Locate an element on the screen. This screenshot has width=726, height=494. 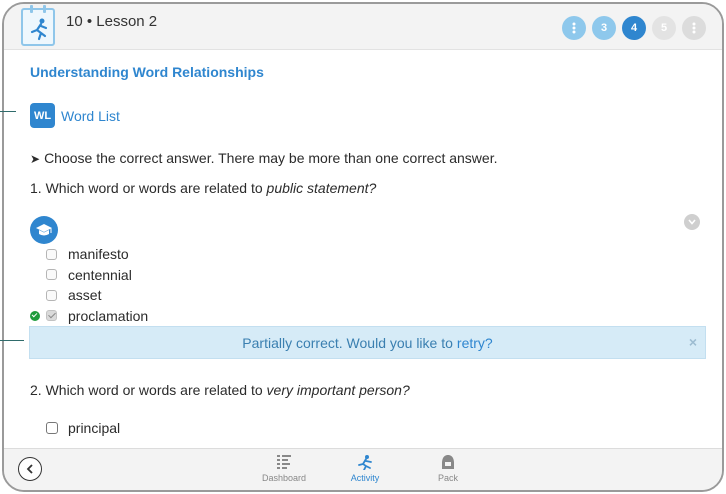
step-indicator: 3 4 5 is located at coordinates (634, 28).